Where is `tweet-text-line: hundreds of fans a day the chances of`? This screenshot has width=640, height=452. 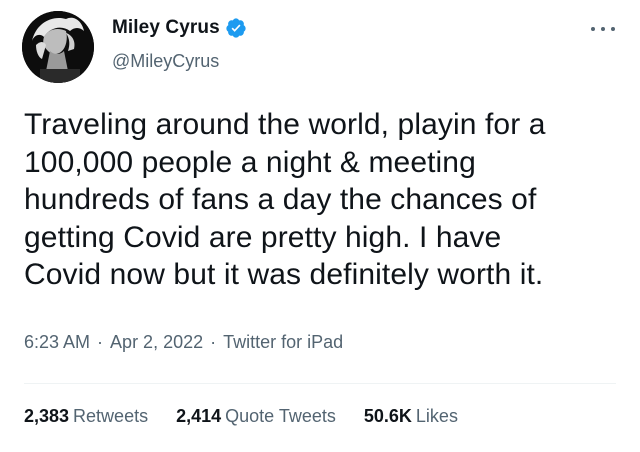
tweet-text-line: hundreds of fans a day the chances of is located at coordinates (280, 199).